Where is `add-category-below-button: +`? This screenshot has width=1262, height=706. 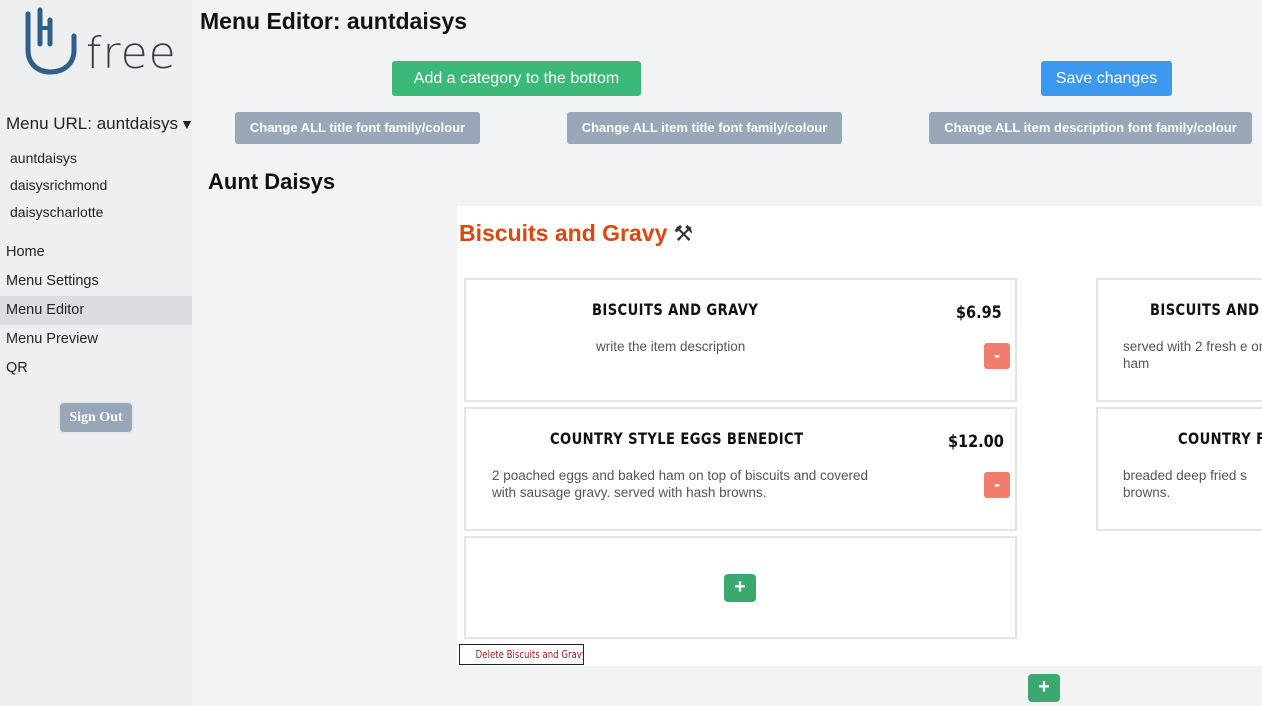 add-category-below-button: + is located at coordinates (1044, 688).